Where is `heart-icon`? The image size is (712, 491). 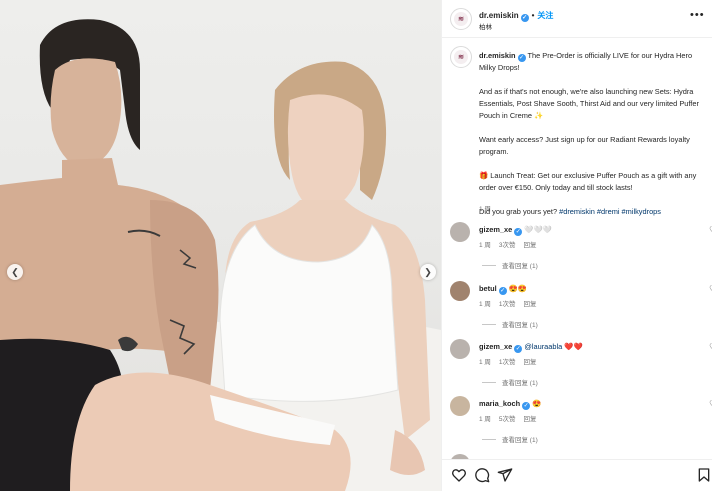
heart-icon is located at coordinates (459, 475).